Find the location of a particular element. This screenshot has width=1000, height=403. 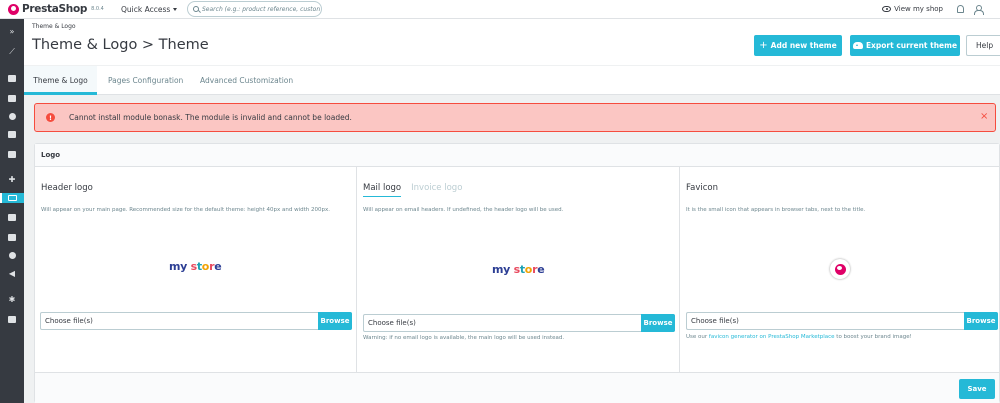

card-footer: Save is located at coordinates (517, 387).